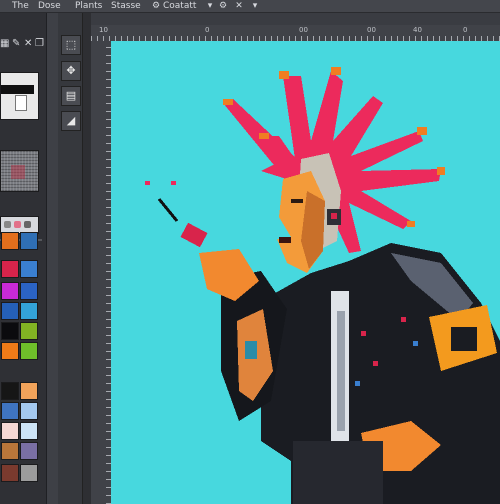 Image resolution: width=500 pixels, height=504 pixels. Describe the element at coordinates (338, 472) in the screenshot. I see `pants` at that location.